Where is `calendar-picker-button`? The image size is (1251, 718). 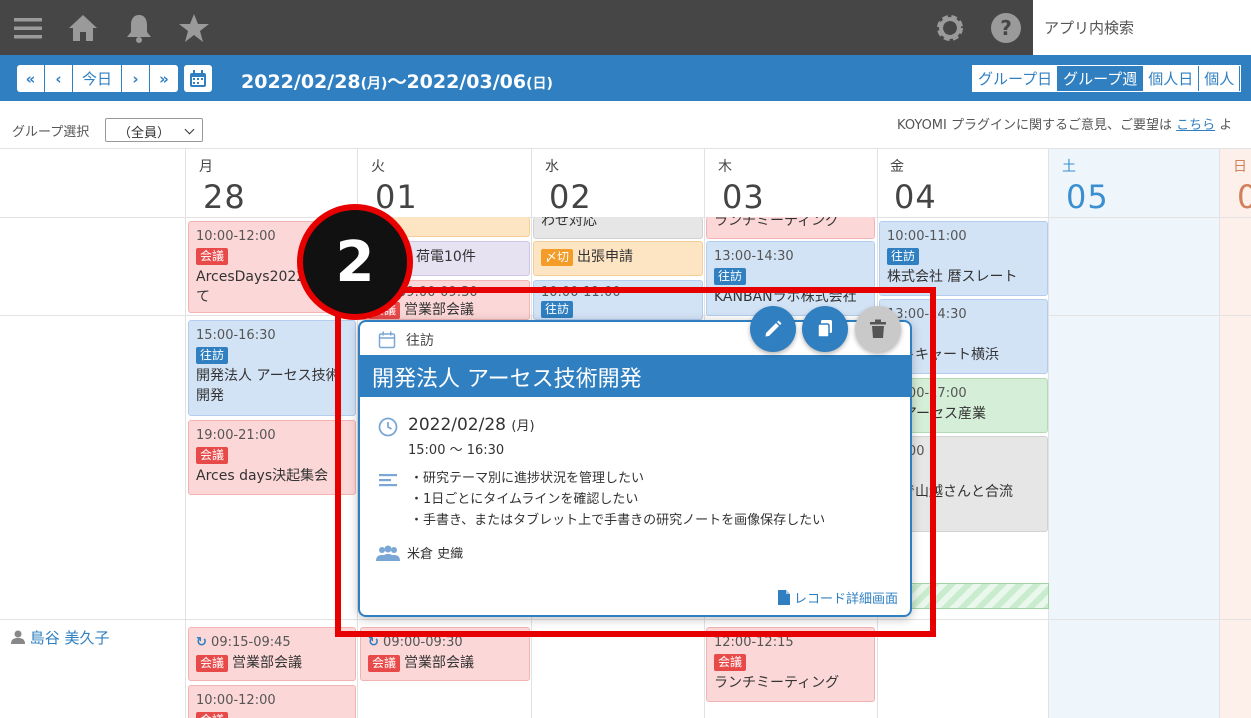
calendar-picker-button is located at coordinates (198, 78).